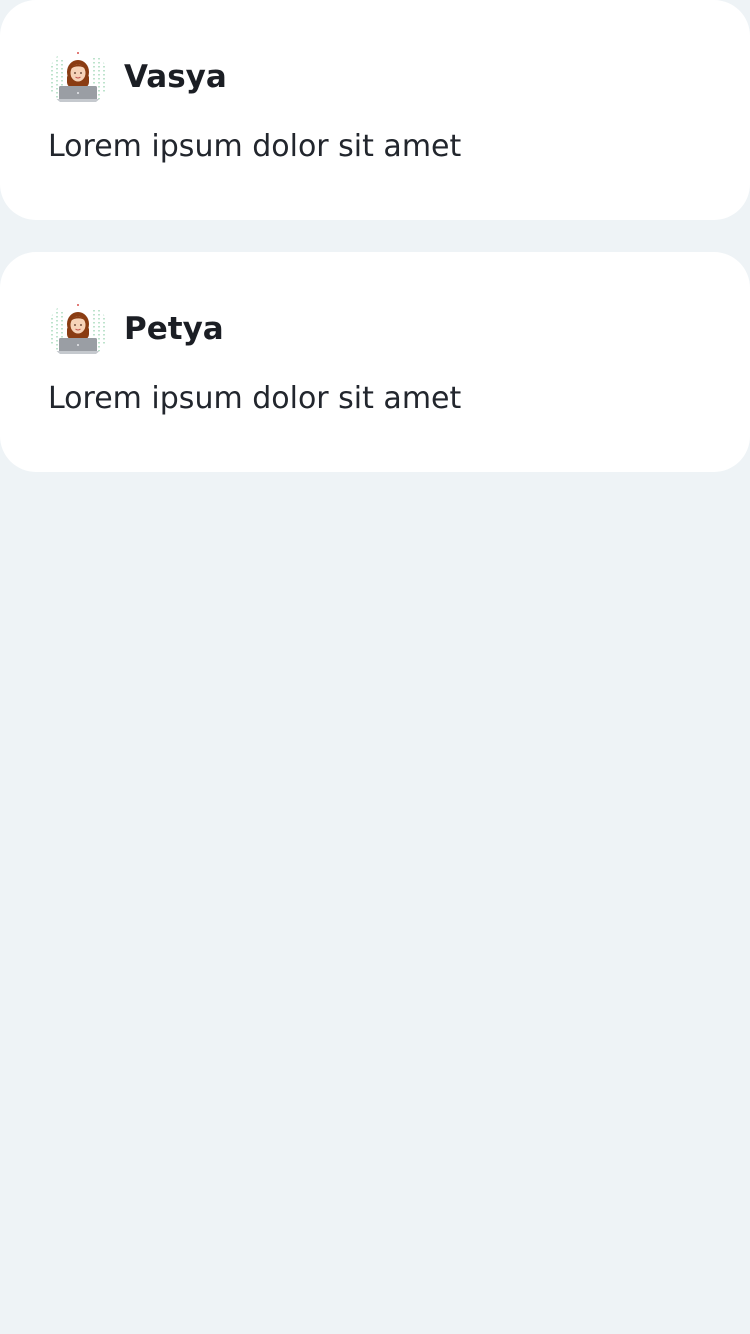 Image resolution: width=750 pixels, height=1334 pixels. What do you see at coordinates (174, 329) in the screenshot?
I see `post-author-name: Petya` at bounding box center [174, 329].